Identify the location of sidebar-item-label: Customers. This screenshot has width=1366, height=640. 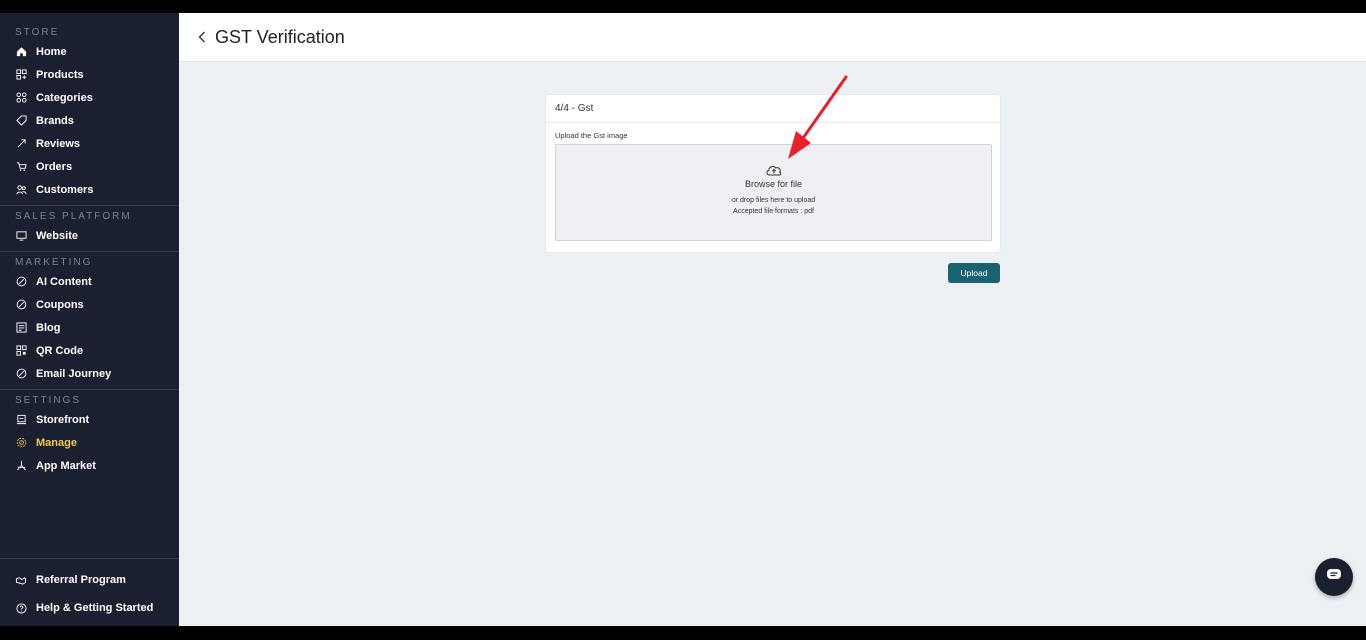
(65, 189).